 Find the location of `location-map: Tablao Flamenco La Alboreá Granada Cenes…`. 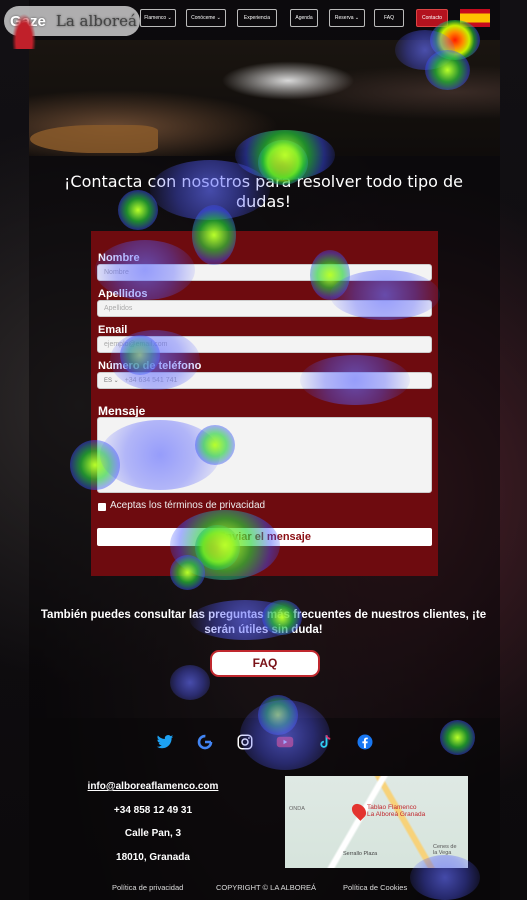

location-map: Tablao Flamenco La Alboreá Granada Cenes… is located at coordinates (376, 822).